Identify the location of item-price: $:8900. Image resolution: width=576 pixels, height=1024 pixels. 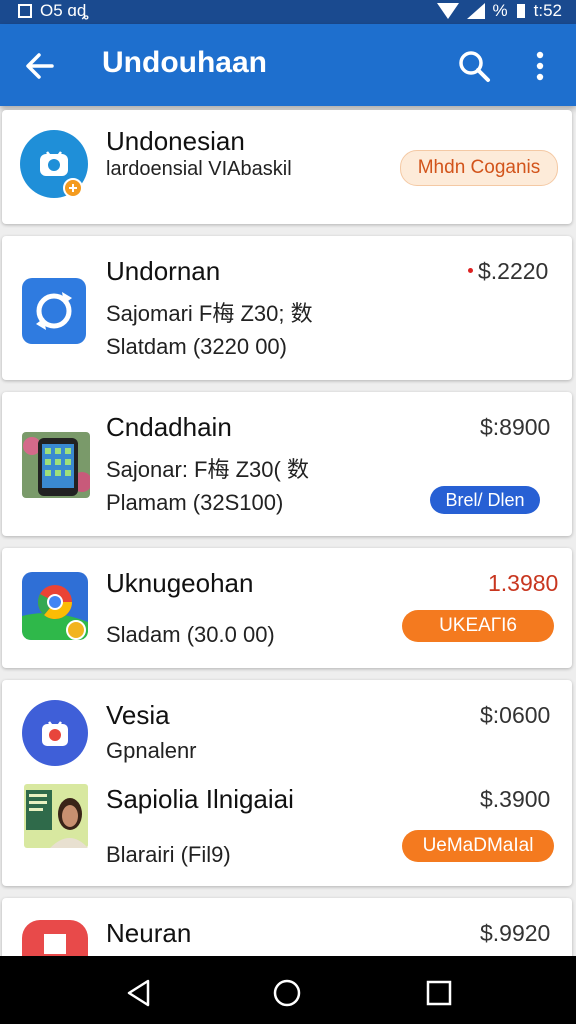
(515, 427).